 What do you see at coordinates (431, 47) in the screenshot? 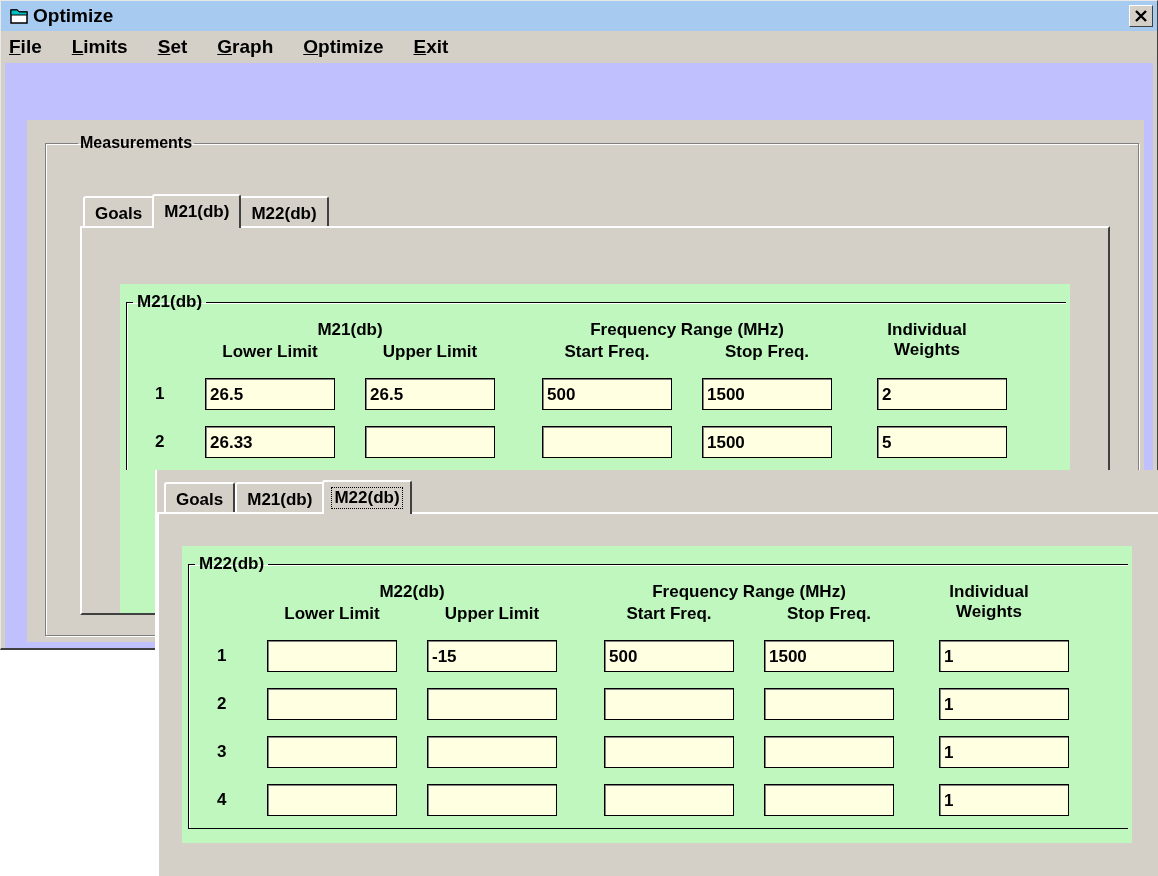
I see `menu-item: Exit` at bounding box center [431, 47].